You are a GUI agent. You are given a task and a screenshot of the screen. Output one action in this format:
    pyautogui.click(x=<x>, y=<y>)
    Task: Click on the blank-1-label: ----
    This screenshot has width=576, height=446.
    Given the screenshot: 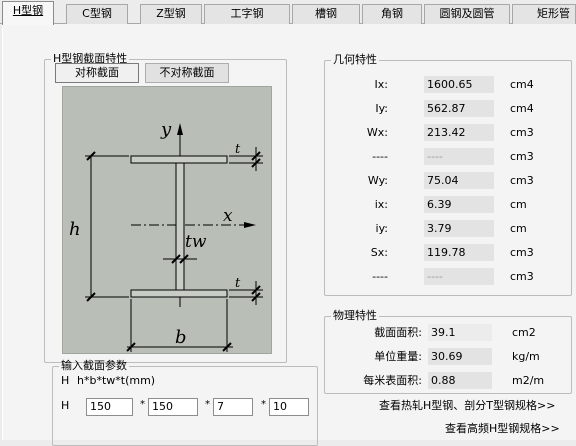 What is the action you would take?
    pyautogui.click(x=380, y=156)
    